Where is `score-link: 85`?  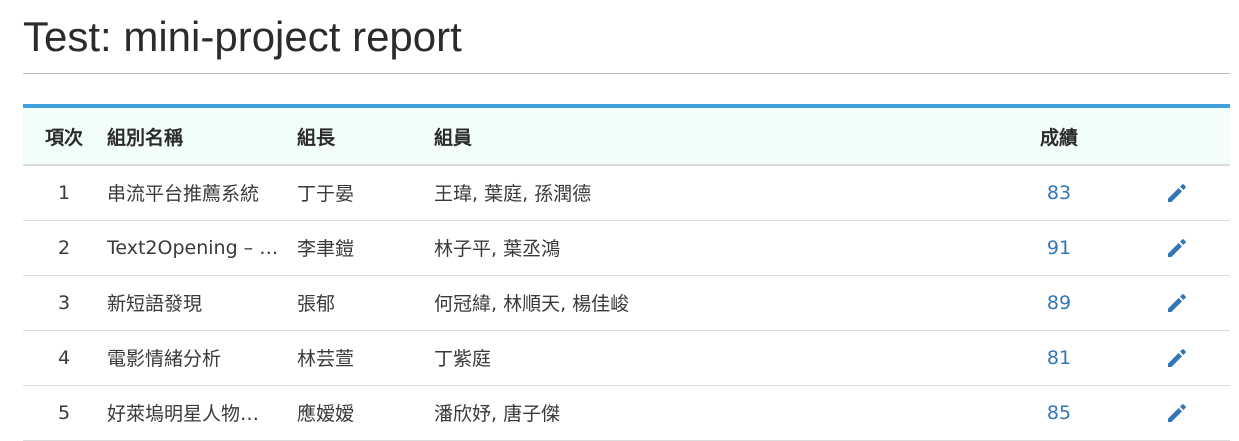
score-link: 85 is located at coordinates (1059, 413).